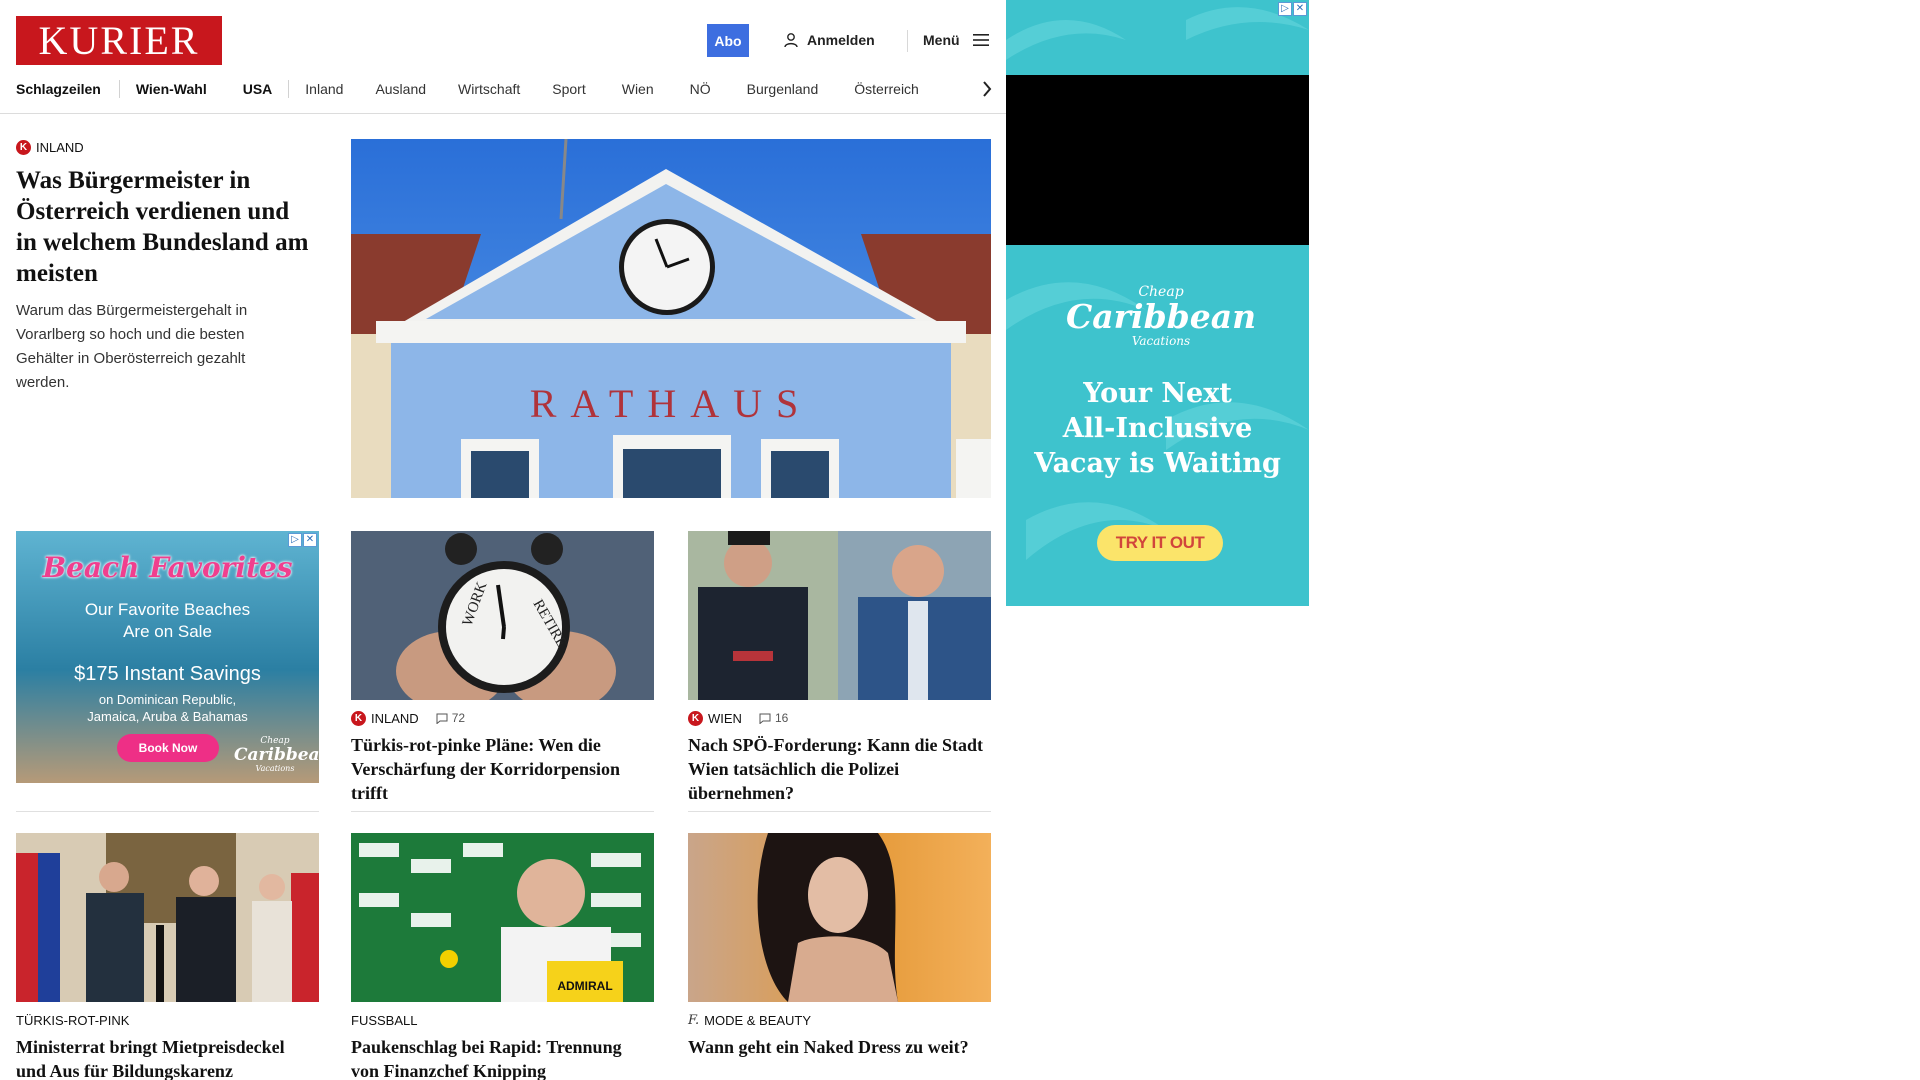 The height and width of the screenshot is (1080, 1920). Describe the element at coordinates (400, 89) in the screenshot. I see `nav-item-ausland: Ausland` at that location.